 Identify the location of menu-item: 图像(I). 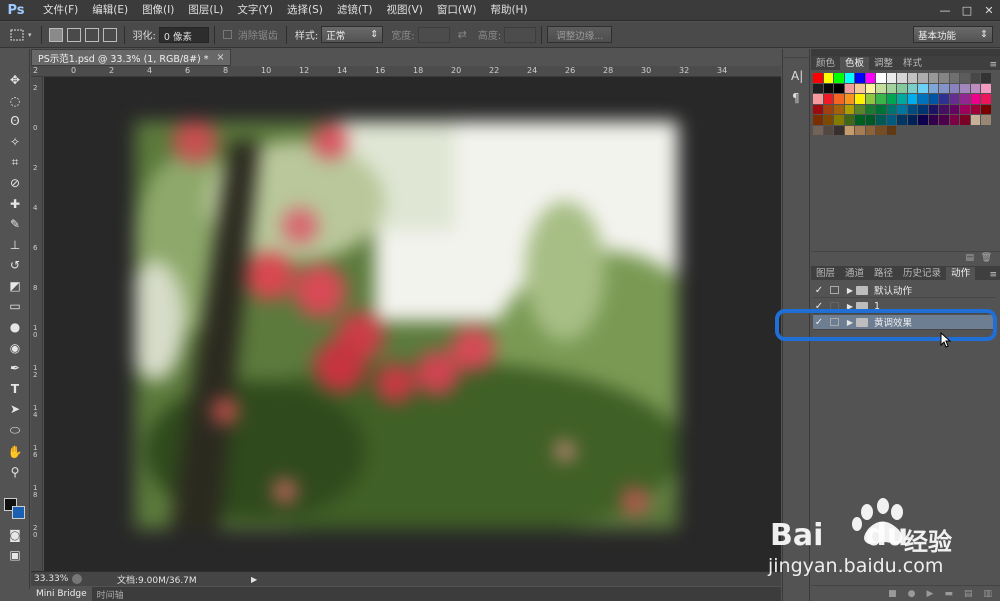
(158, 10).